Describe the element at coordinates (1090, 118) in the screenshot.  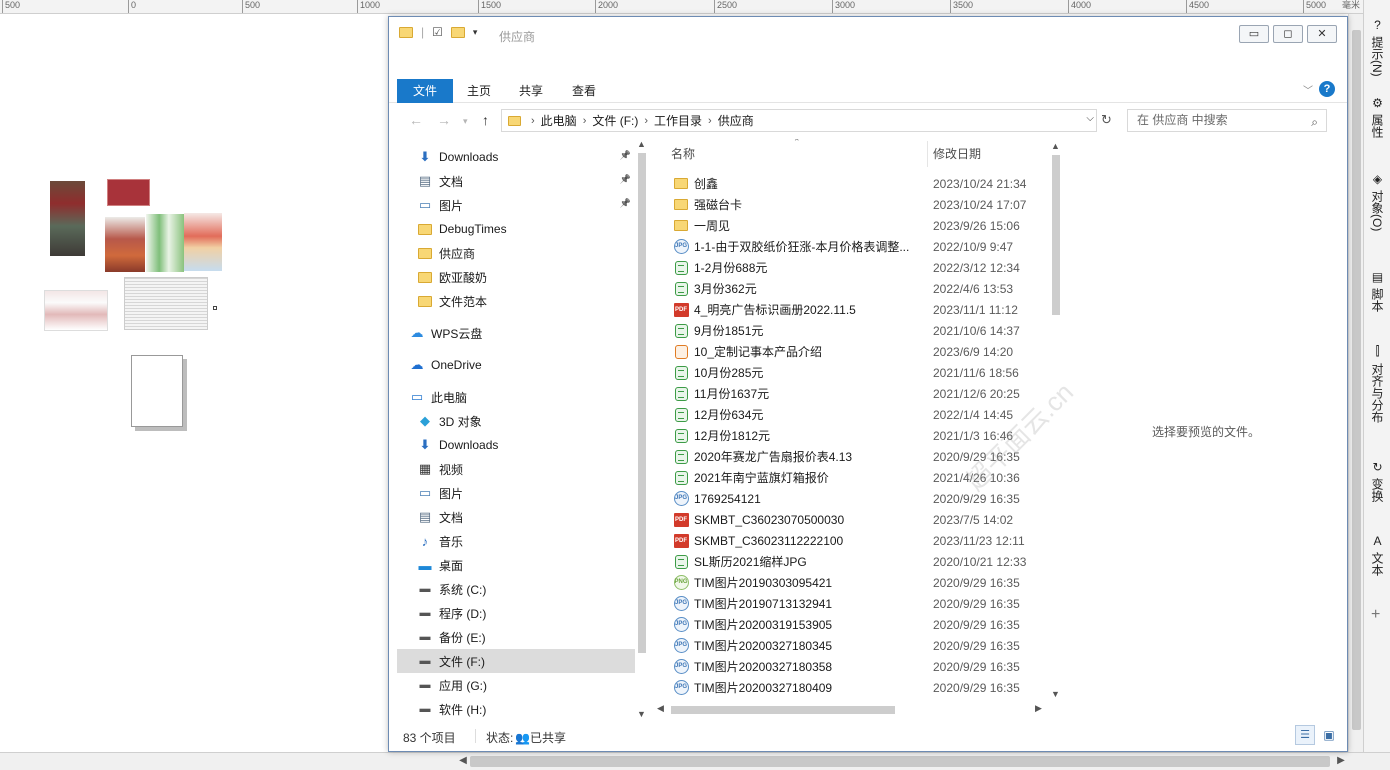
I see `address-history-chevron-icon: ⌵` at that location.